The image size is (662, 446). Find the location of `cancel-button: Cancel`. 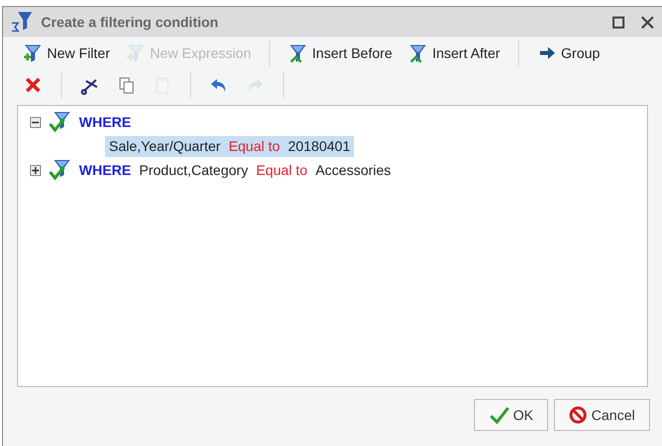

cancel-button: Cancel is located at coordinates (602, 415).